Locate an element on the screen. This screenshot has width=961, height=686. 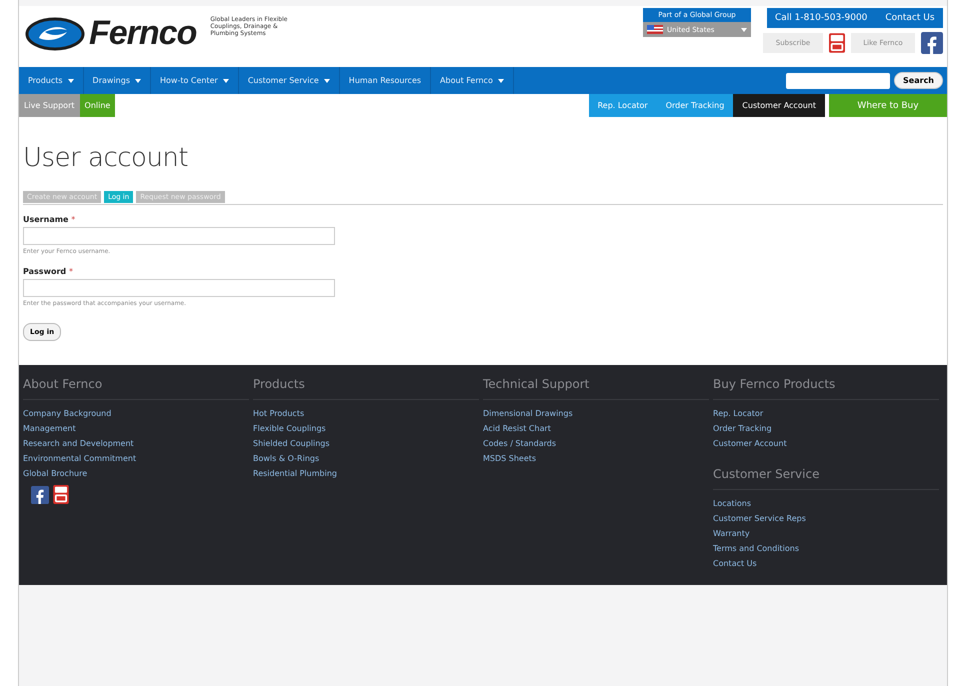
footer-link: Dimensional Drawings is located at coordinates (596, 413).